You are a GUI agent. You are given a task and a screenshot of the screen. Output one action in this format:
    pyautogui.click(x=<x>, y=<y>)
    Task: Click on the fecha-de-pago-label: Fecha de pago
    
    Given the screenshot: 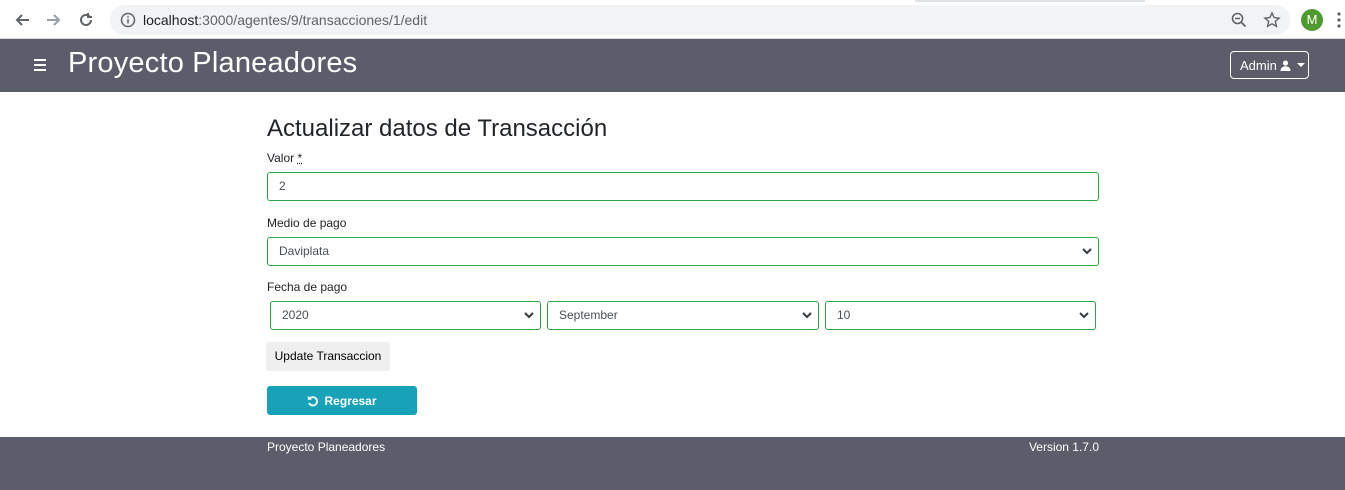 What is the action you would take?
    pyautogui.click(x=307, y=287)
    